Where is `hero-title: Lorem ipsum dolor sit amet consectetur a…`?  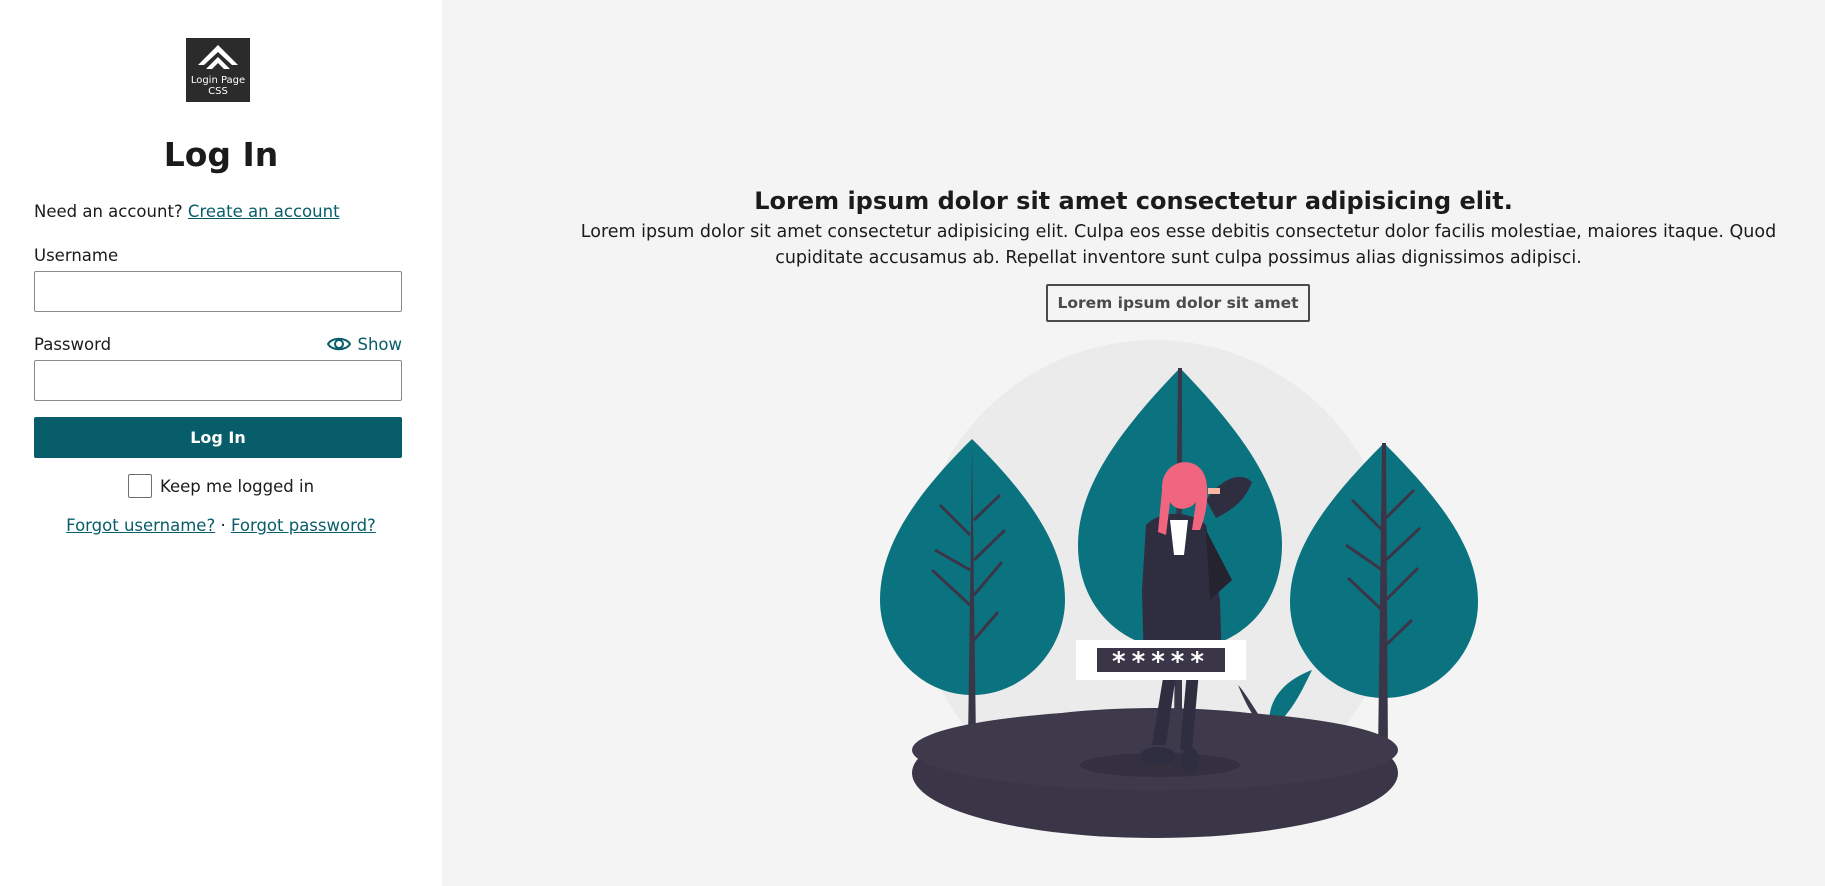 hero-title: Lorem ipsum dolor sit amet consectetur a… is located at coordinates (1133, 201).